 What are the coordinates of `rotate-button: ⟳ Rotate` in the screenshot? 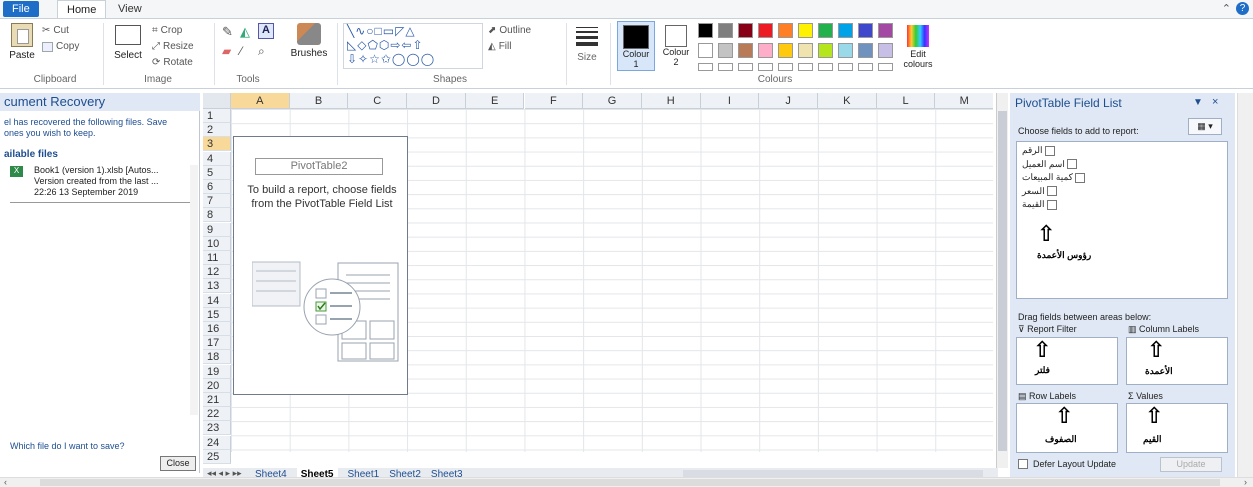 It's located at (172, 62).